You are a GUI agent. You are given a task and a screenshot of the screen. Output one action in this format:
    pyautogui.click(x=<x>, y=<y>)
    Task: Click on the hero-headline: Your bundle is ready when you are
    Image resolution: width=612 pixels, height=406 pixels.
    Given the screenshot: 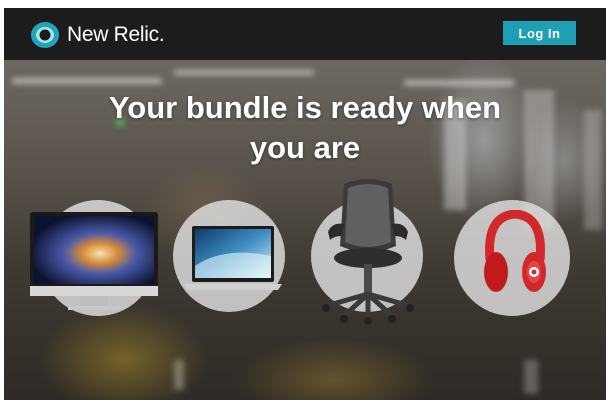 What is the action you would take?
    pyautogui.click(x=305, y=127)
    